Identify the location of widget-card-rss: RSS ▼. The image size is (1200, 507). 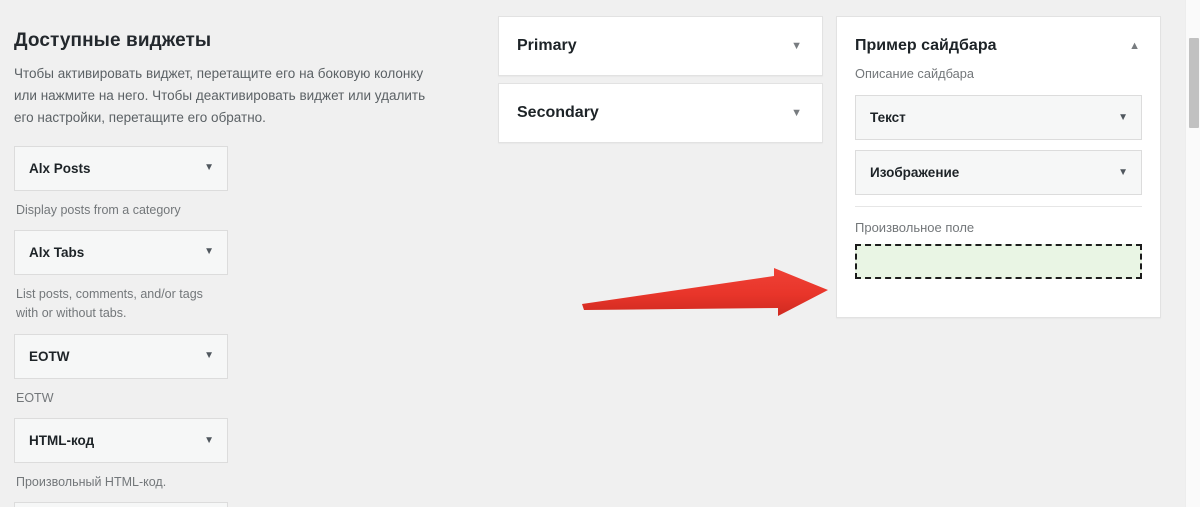
(121, 504).